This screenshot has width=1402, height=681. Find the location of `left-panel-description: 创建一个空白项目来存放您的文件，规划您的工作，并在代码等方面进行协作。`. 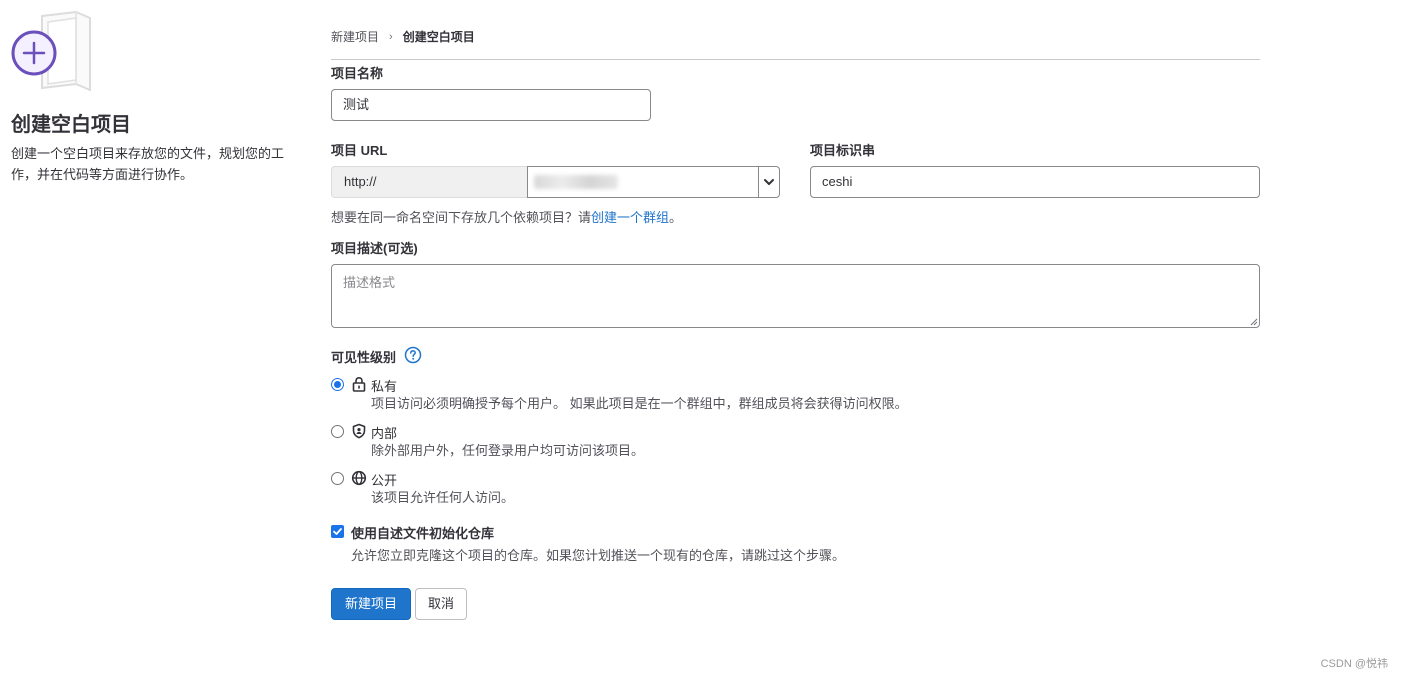

left-panel-description: 创建一个空白项目来存放您的文件，规划您的工作，并在代码等方面进行协作。 is located at coordinates (148, 164).